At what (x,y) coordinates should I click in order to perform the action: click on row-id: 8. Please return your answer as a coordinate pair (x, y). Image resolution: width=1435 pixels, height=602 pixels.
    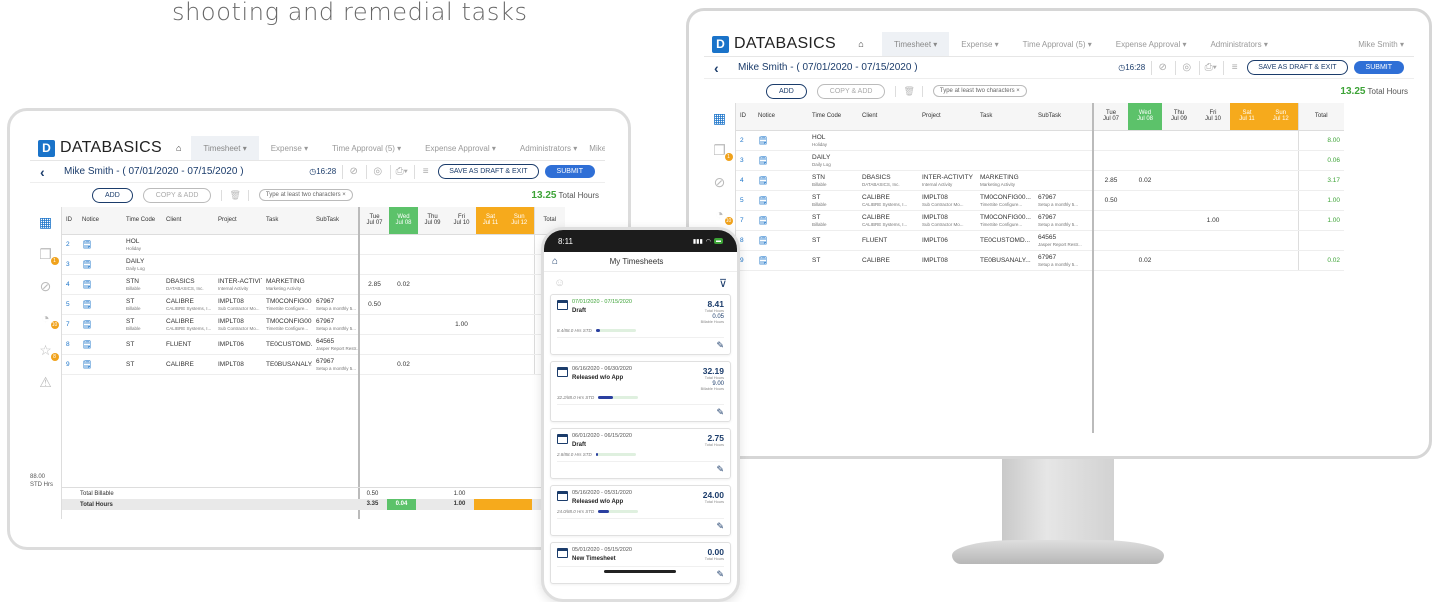
    Looking at the image, I should click on (70, 344).